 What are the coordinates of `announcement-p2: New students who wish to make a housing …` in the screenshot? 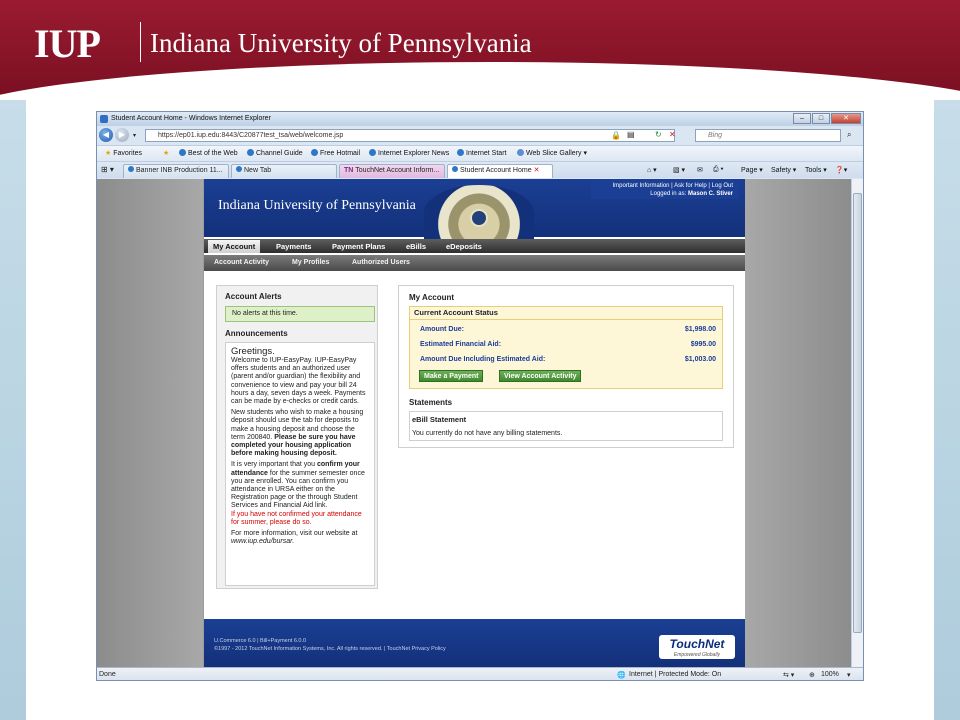 It's located at (297, 433).